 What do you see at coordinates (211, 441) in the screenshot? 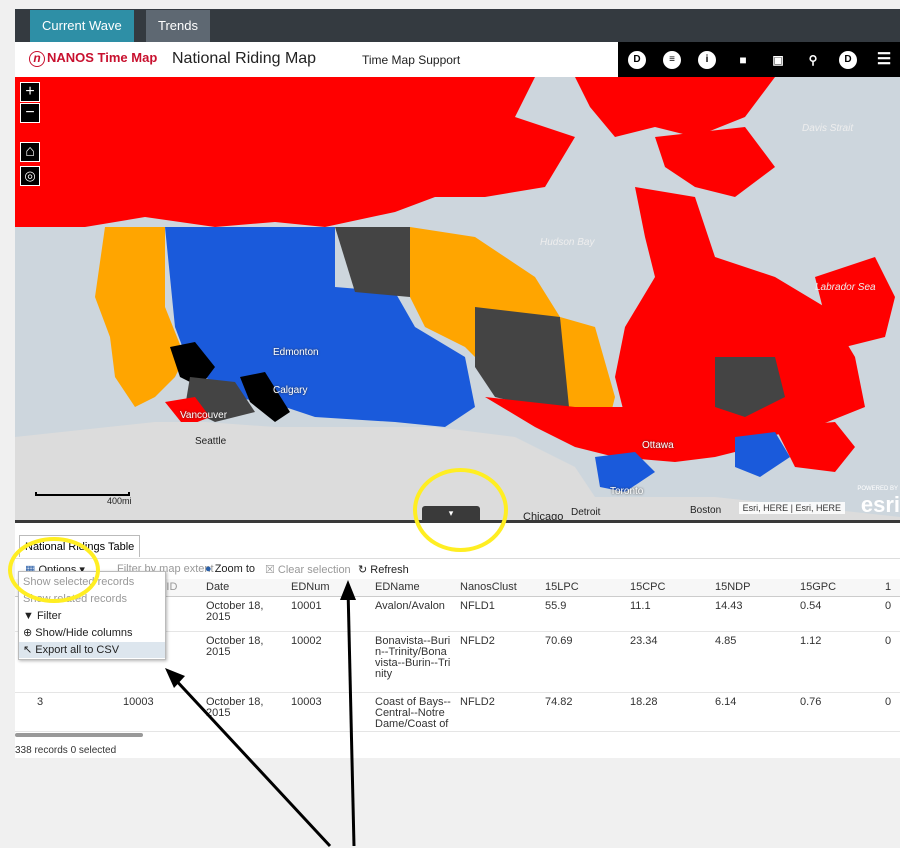
I see `city-label: Seattle` at bounding box center [211, 441].